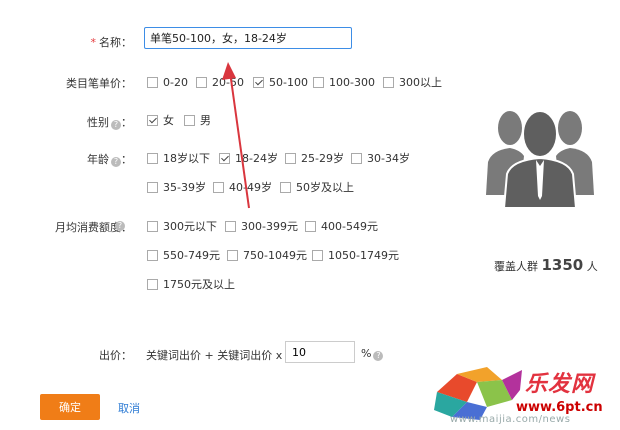 This screenshot has width=620, height=430. I want to click on checkbox-label: 50岁及以上, so click(325, 187).